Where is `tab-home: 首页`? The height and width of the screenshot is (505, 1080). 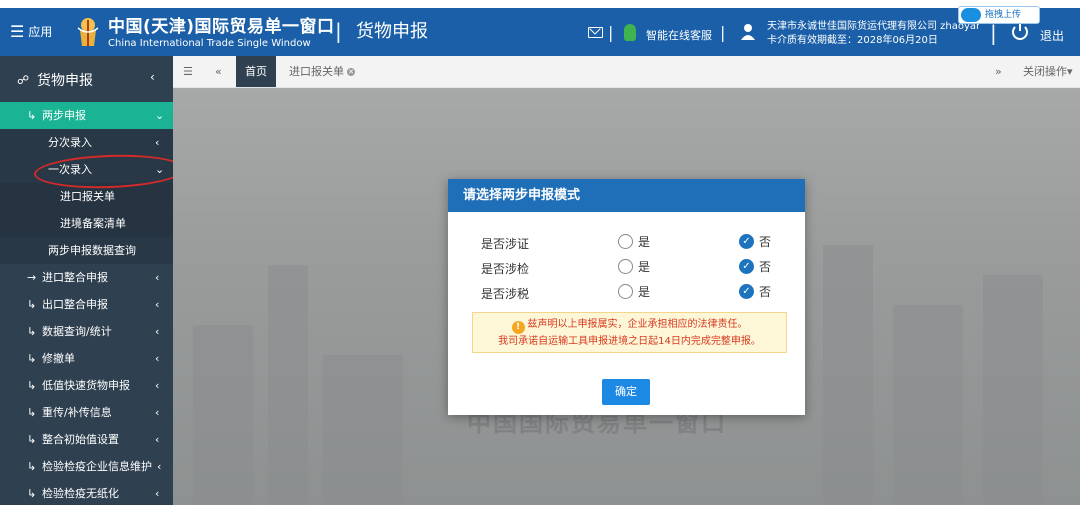
tab-home: 首页 is located at coordinates (256, 71).